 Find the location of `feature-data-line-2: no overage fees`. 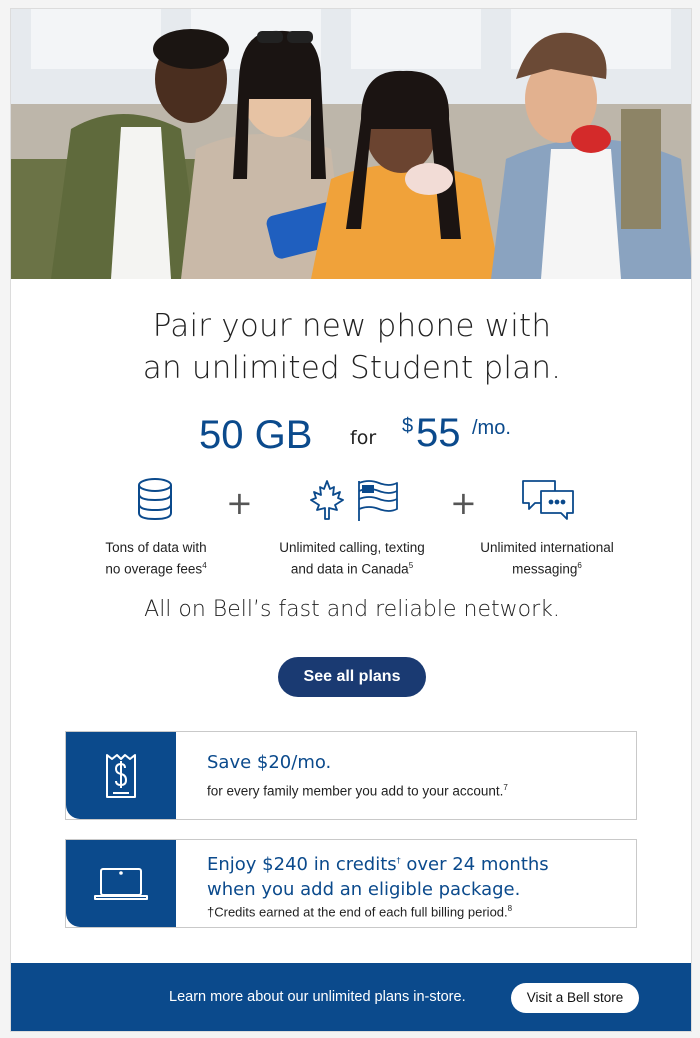

feature-data-line-2: no overage fees is located at coordinates (154, 569).